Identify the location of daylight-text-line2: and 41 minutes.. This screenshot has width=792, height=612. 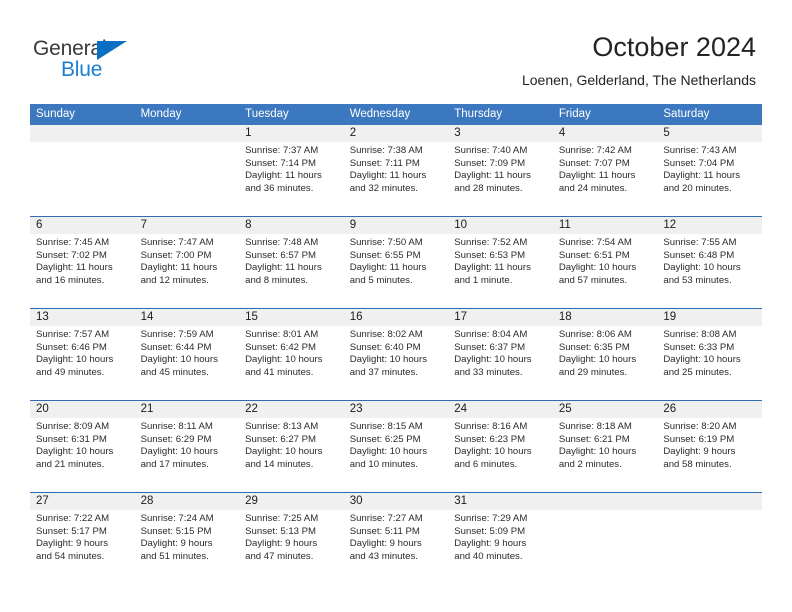
(279, 372).